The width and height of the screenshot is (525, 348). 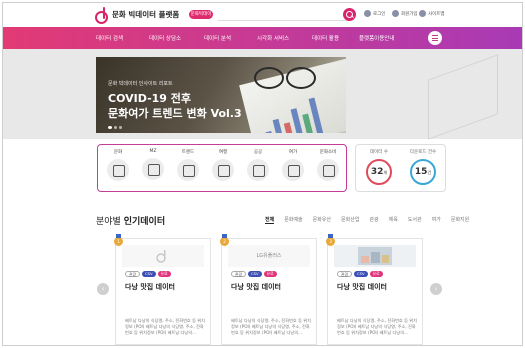 What do you see at coordinates (223, 152) in the screenshot?
I see `category-label: 여행` at bounding box center [223, 152].